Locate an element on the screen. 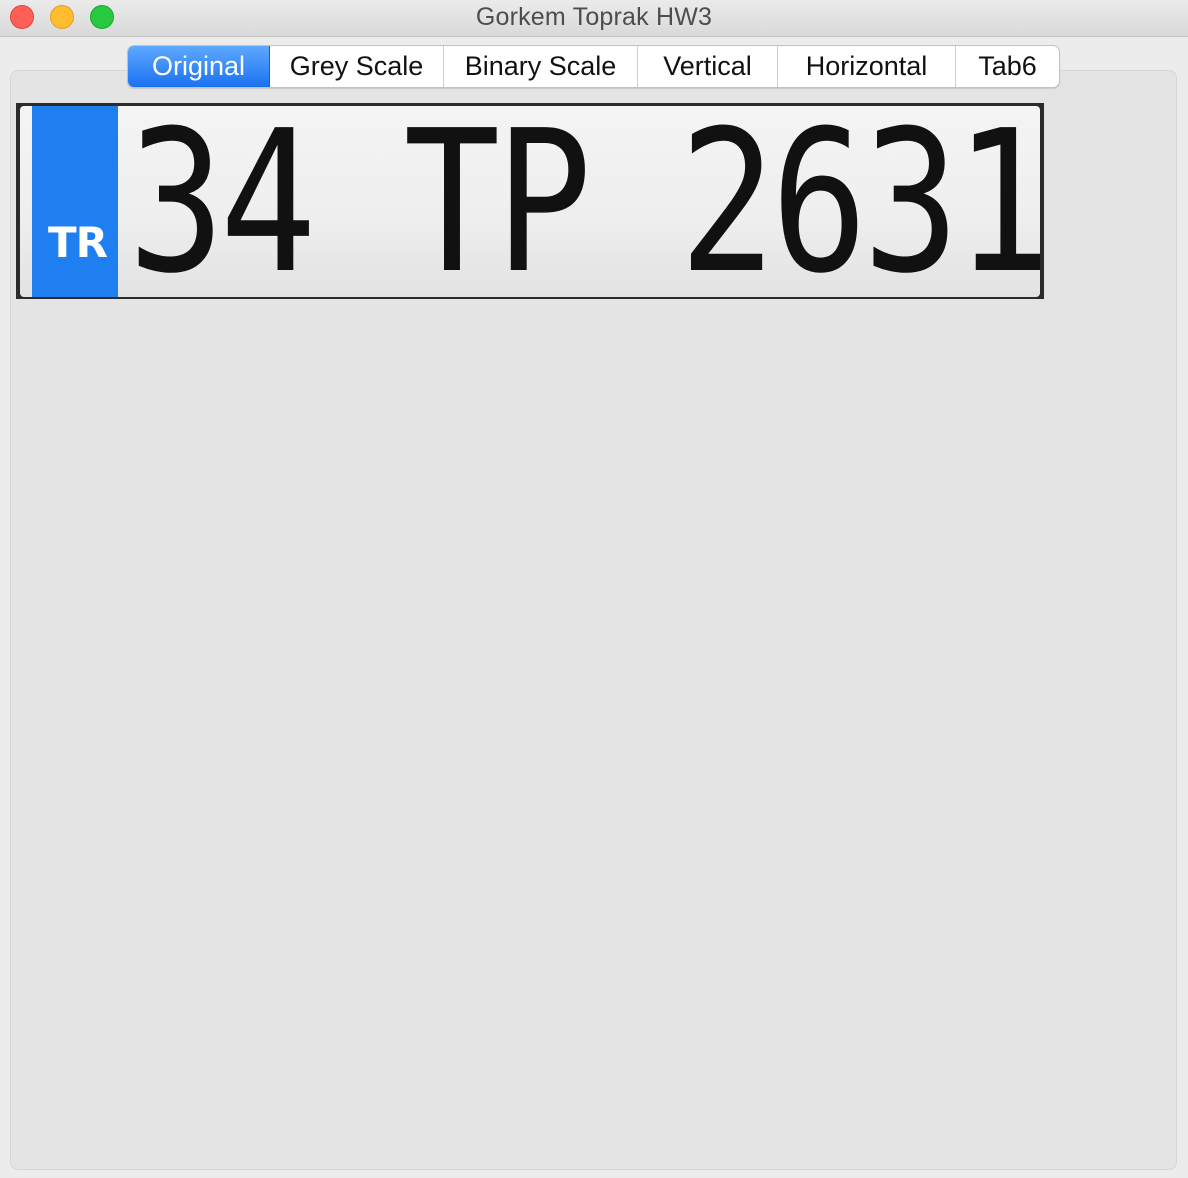 This screenshot has width=1188, height=1178. tab-binary-scale: Binary Scale is located at coordinates (541, 66).